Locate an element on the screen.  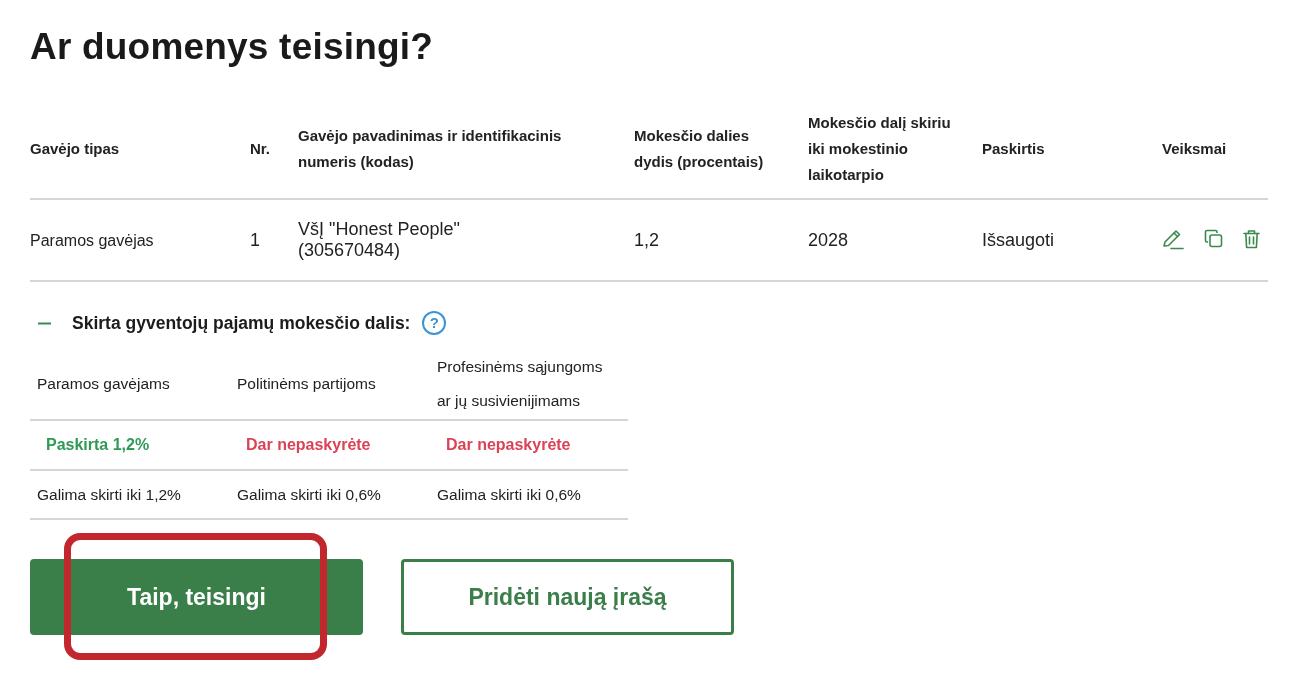
column-header: Gavėjo tipas is located at coordinates (75, 149).